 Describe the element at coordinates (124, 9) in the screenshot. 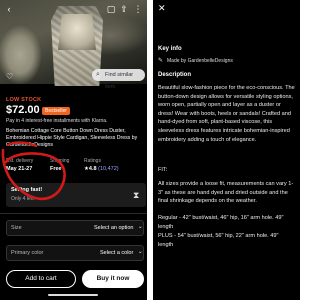

I see `share-icon: ⇪` at that location.